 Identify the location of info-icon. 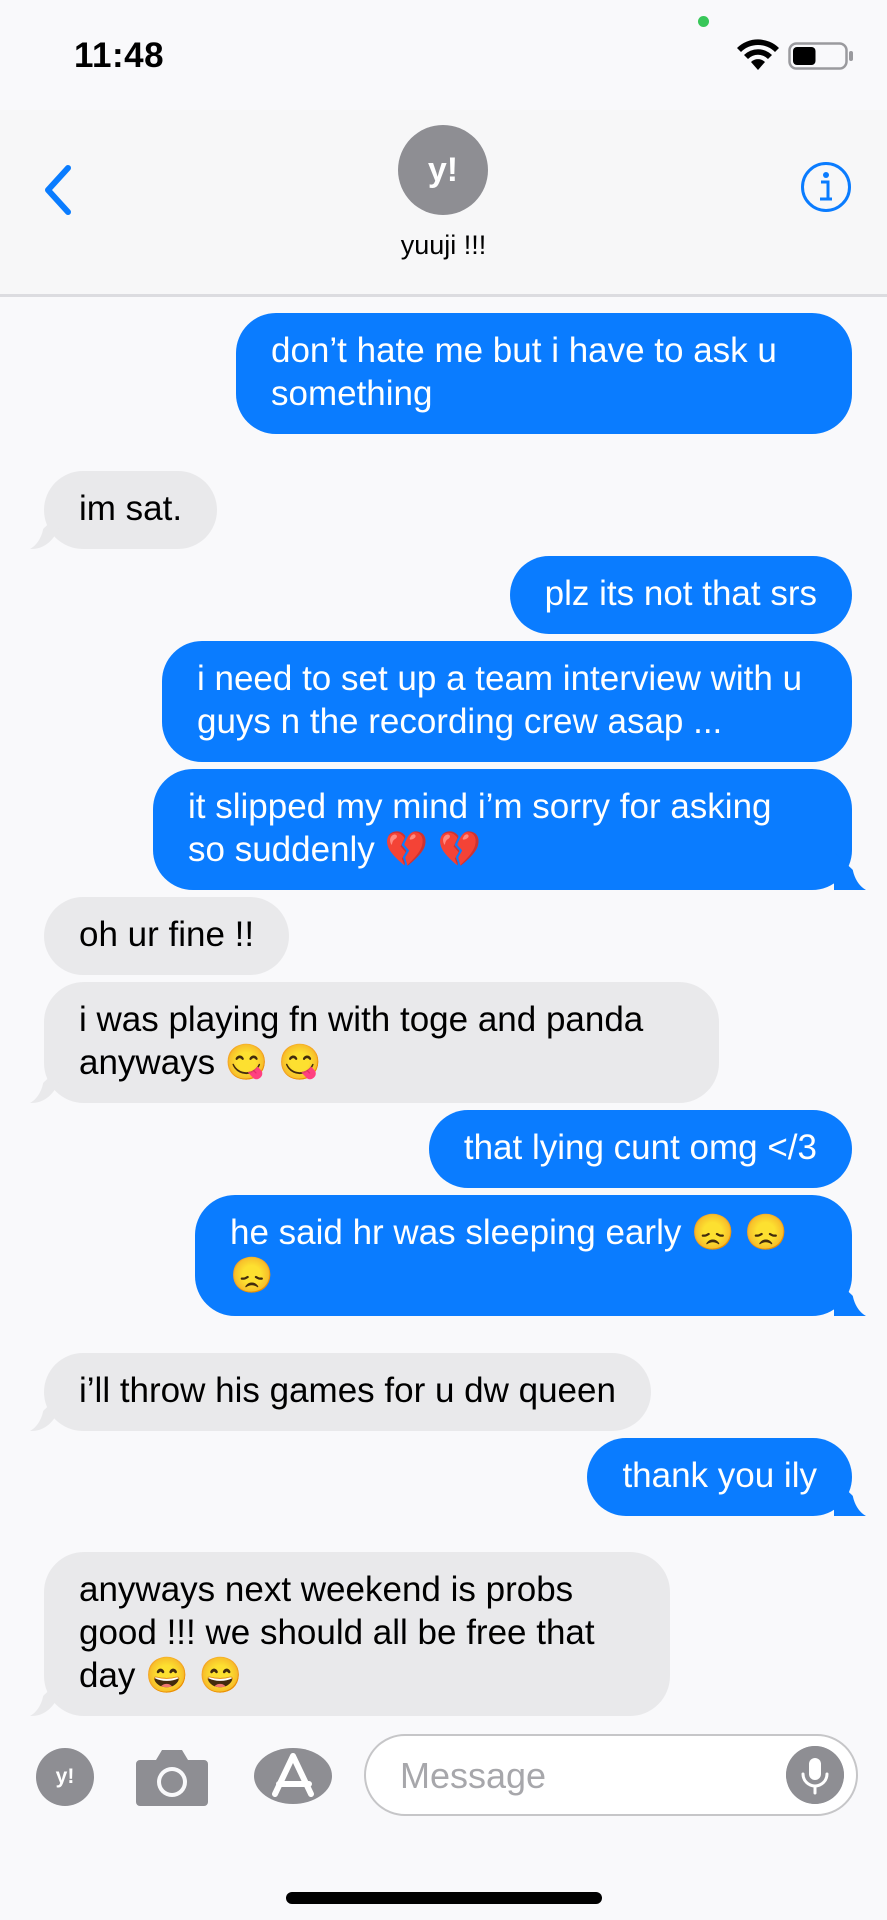
(826, 187).